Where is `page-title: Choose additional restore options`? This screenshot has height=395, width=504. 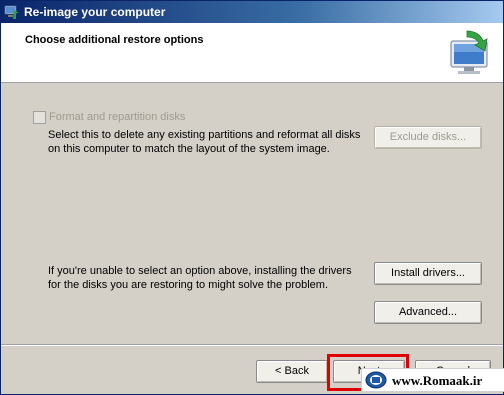 page-title: Choose additional restore options is located at coordinates (114, 40).